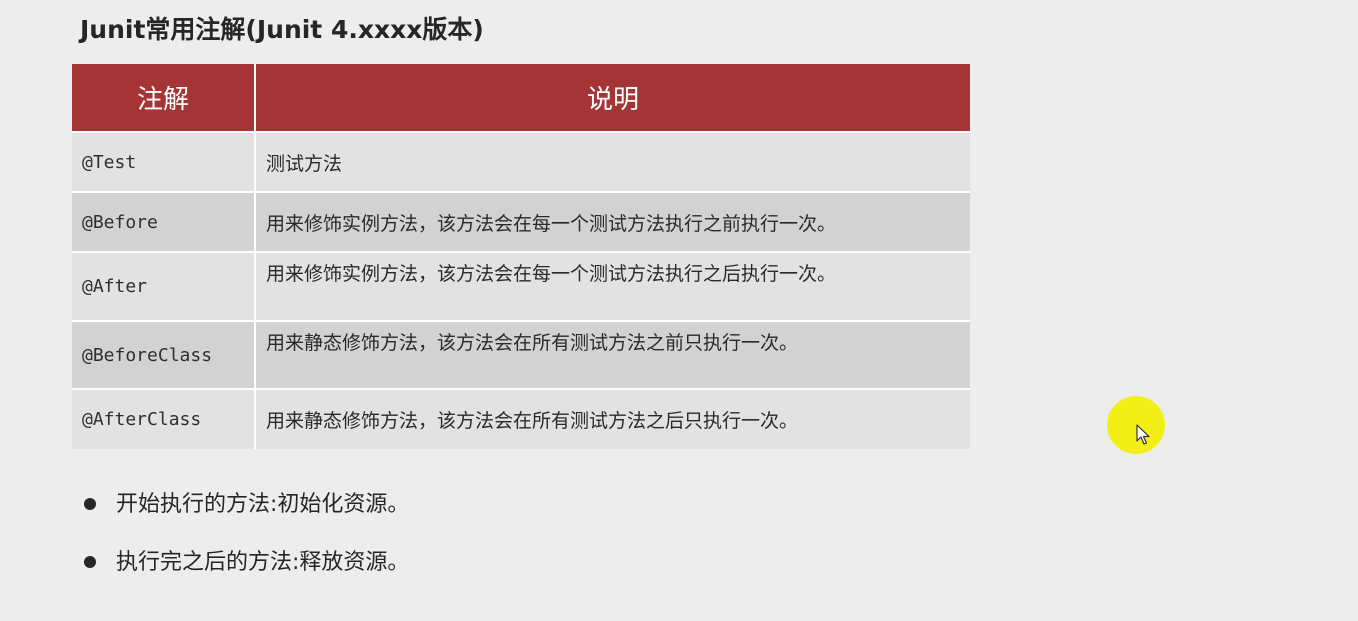  Describe the element at coordinates (164, 285) in the screenshot. I see `annotation-cell: @After` at that location.